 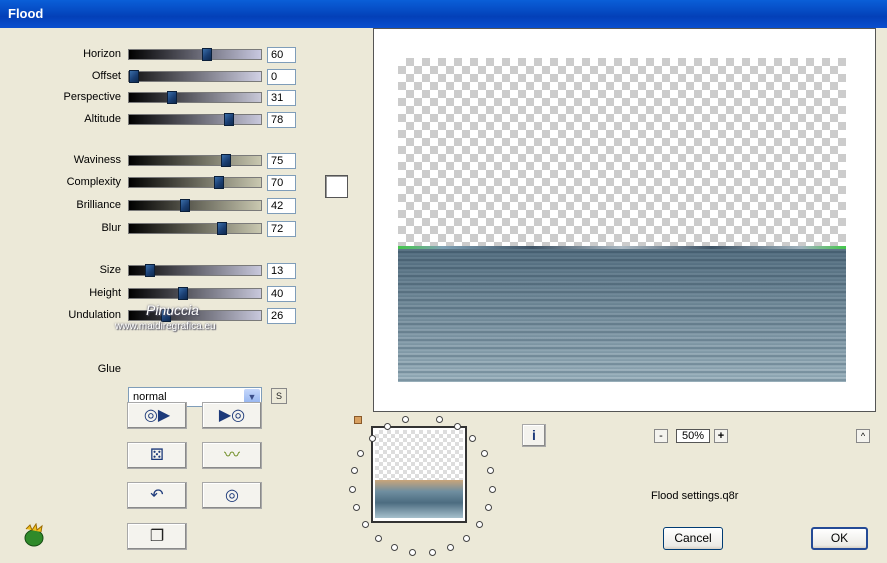 What do you see at coordinates (195, 205) in the screenshot?
I see `slider-track-brilliance` at bounding box center [195, 205].